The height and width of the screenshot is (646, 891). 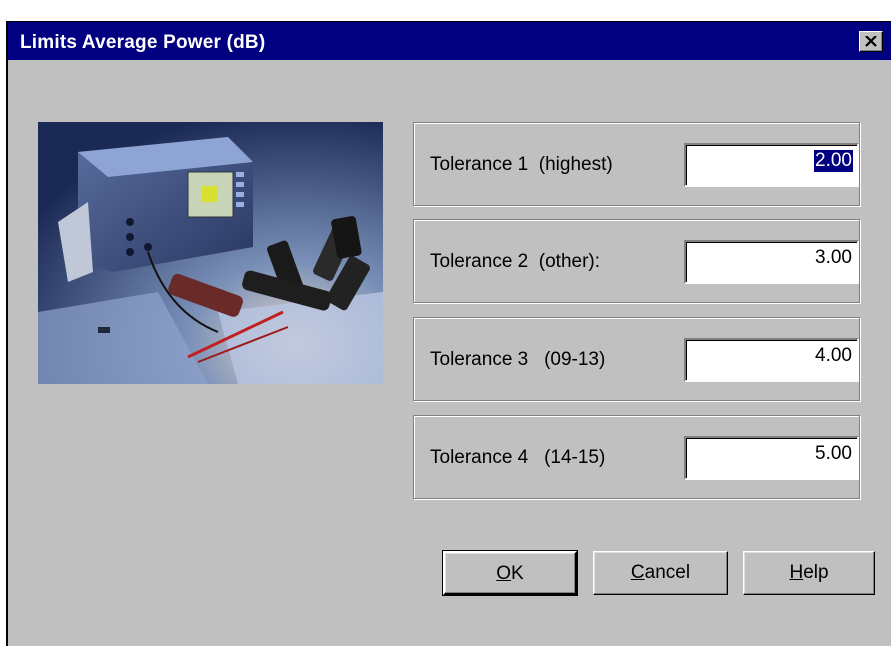 I want to click on tolerance-1-group: Tolerance 1 (highest) 2.00, so click(x=636, y=164).